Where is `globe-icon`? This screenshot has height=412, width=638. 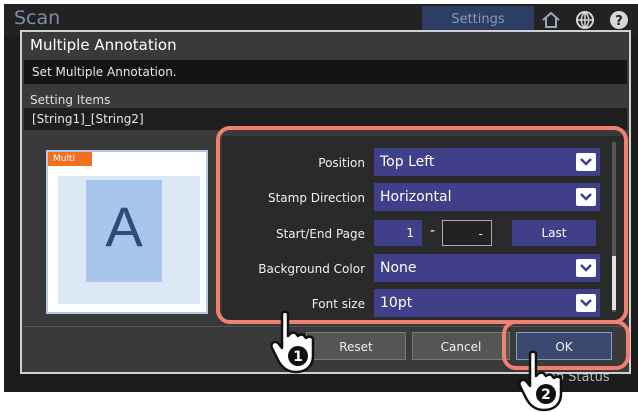
globe-icon is located at coordinates (585, 20).